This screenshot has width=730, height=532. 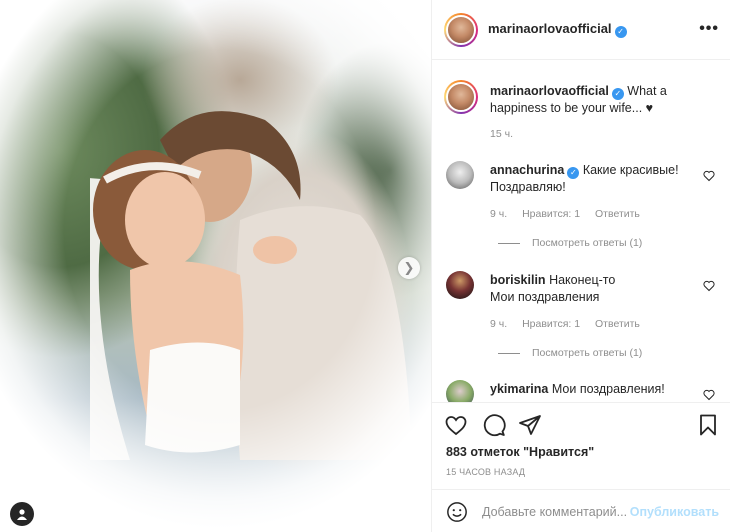 I want to click on add-comment-bar: Опубликовать, so click(x=581, y=510).